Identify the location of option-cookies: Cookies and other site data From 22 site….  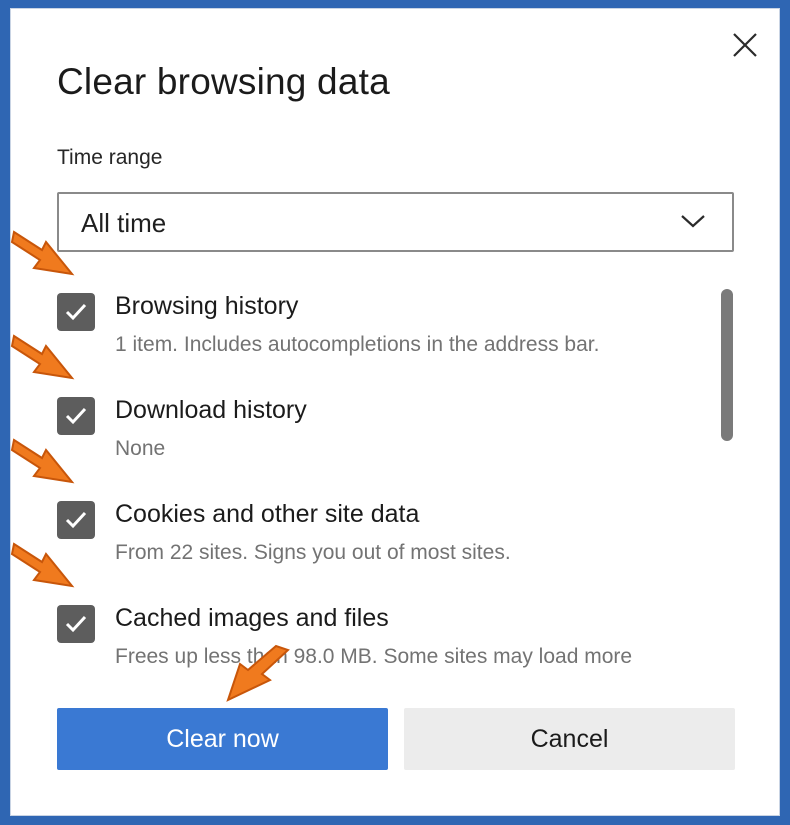
(377, 540).